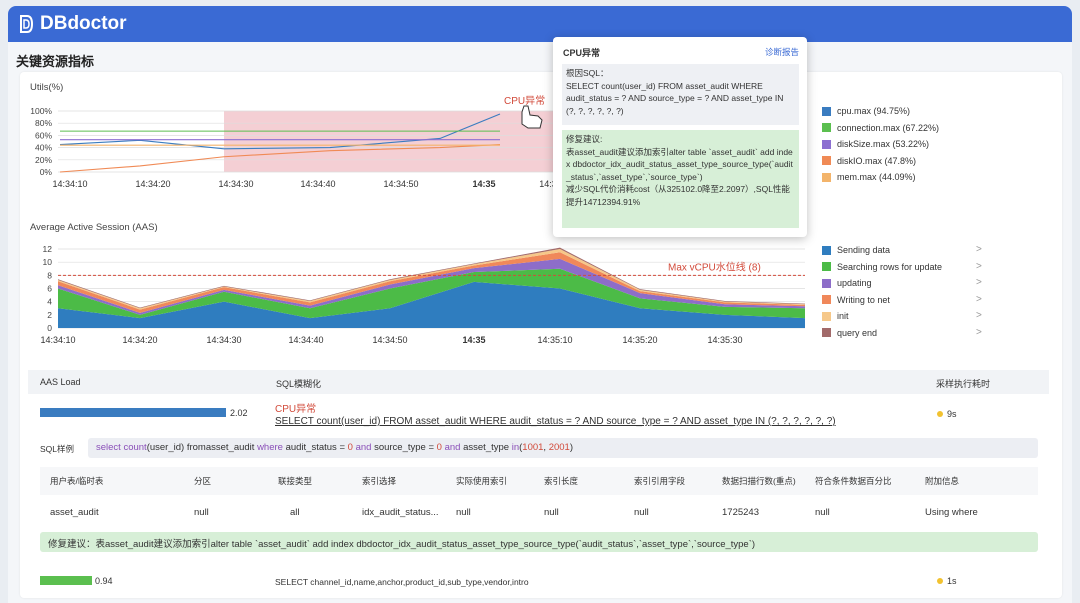  I want to click on explain-cell: 1725243, so click(740, 512).